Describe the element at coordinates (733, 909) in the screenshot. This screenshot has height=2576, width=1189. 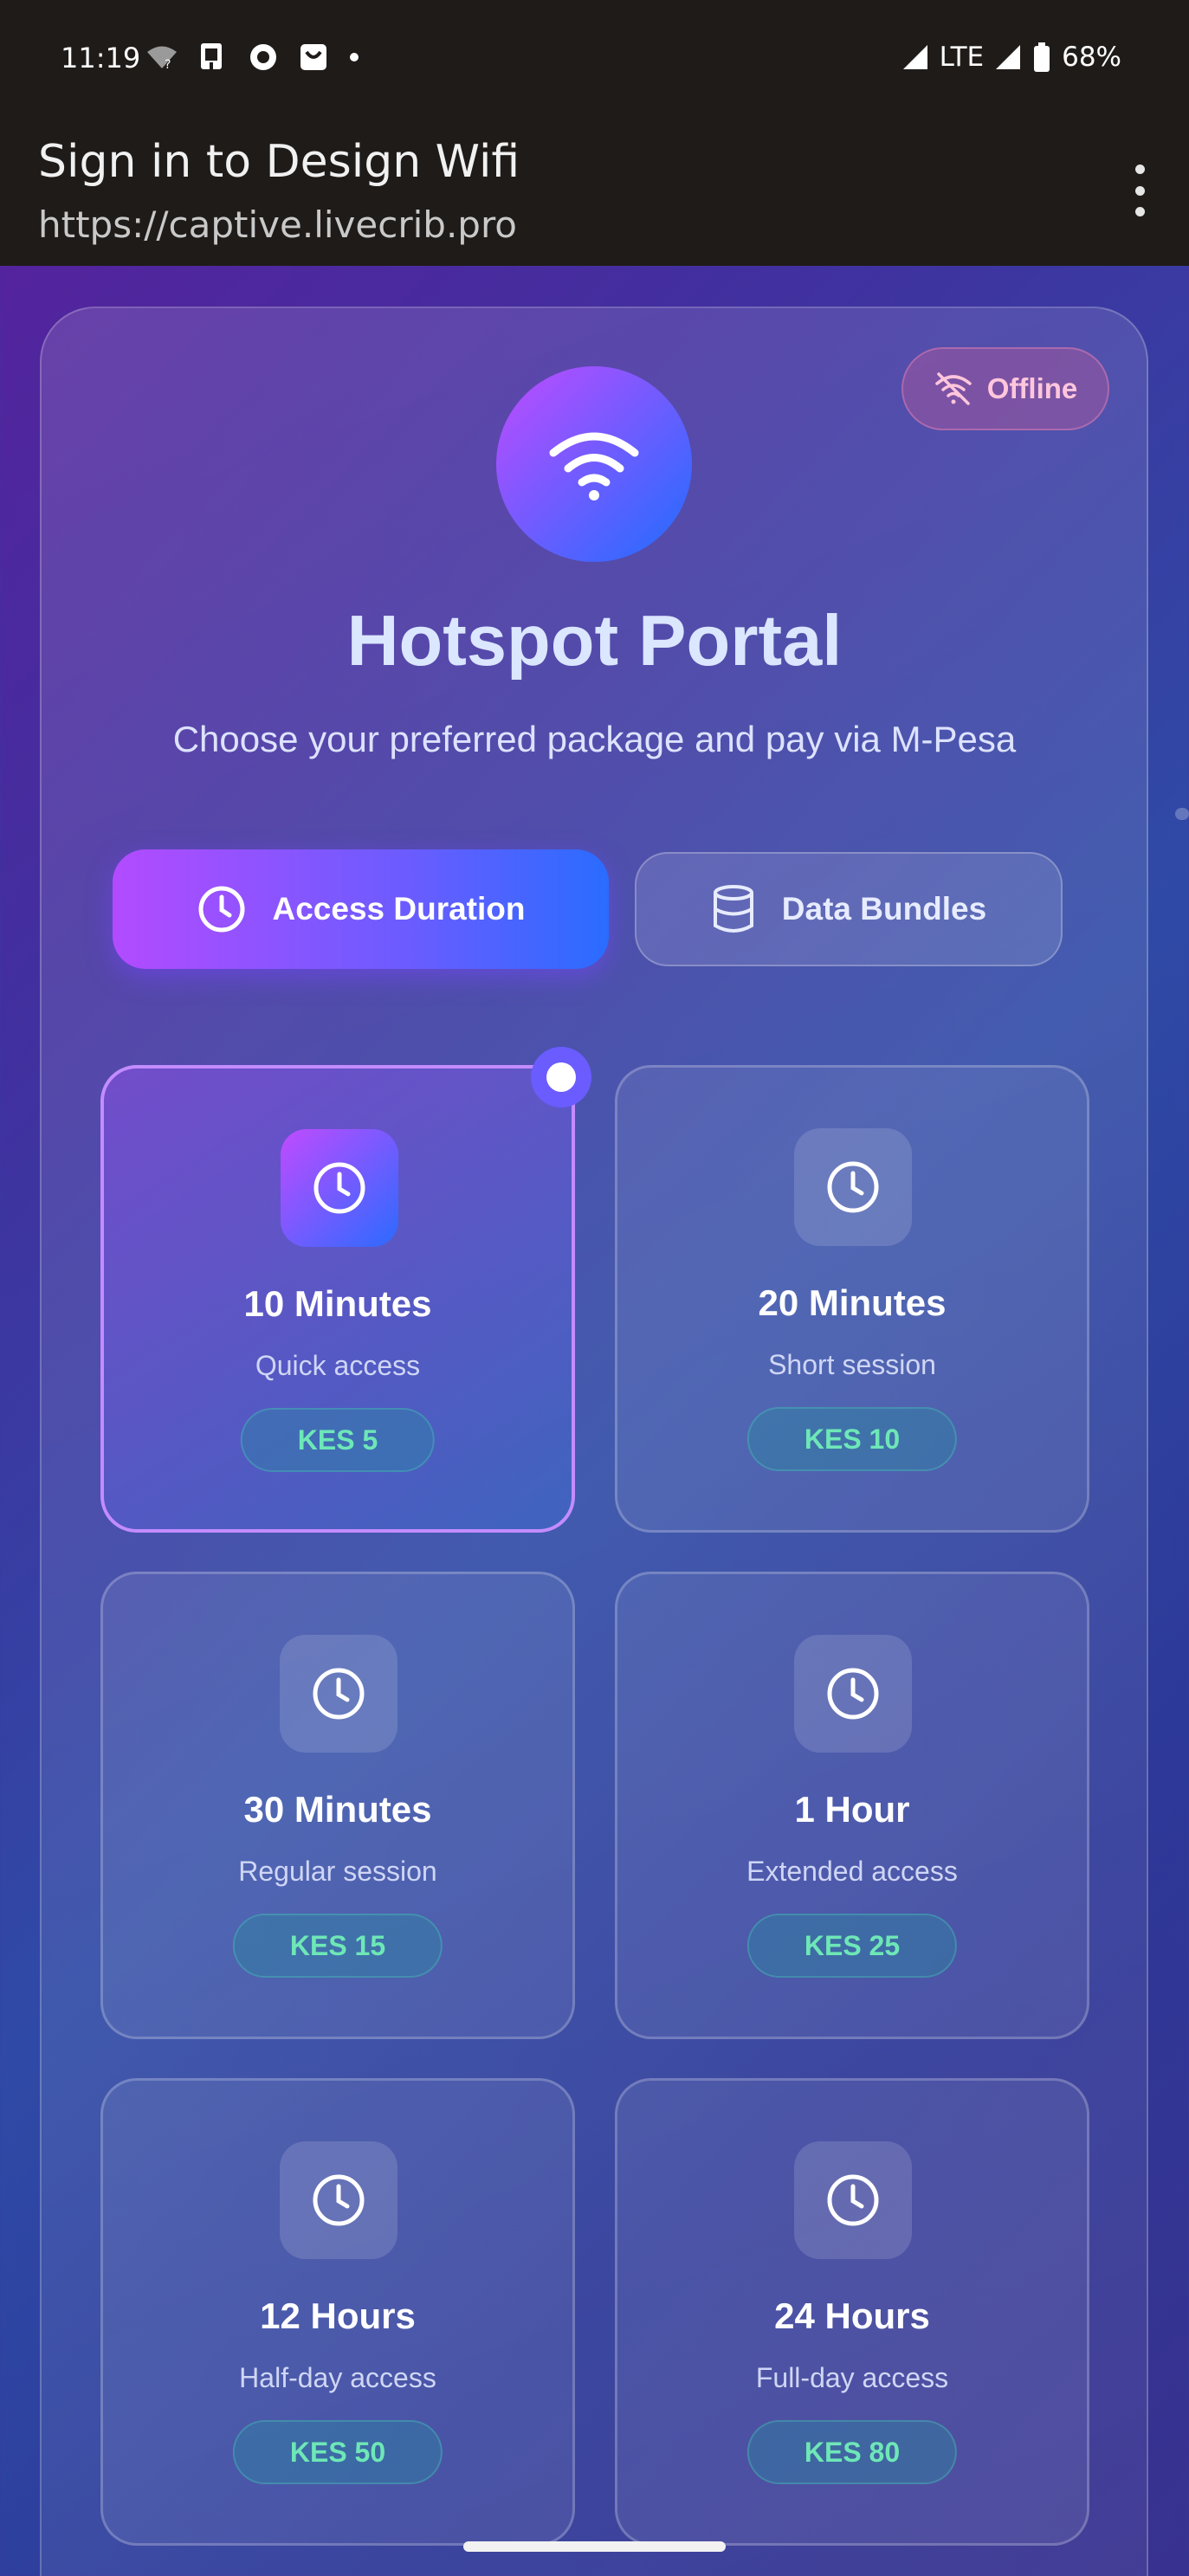
I see `database-icon` at that location.